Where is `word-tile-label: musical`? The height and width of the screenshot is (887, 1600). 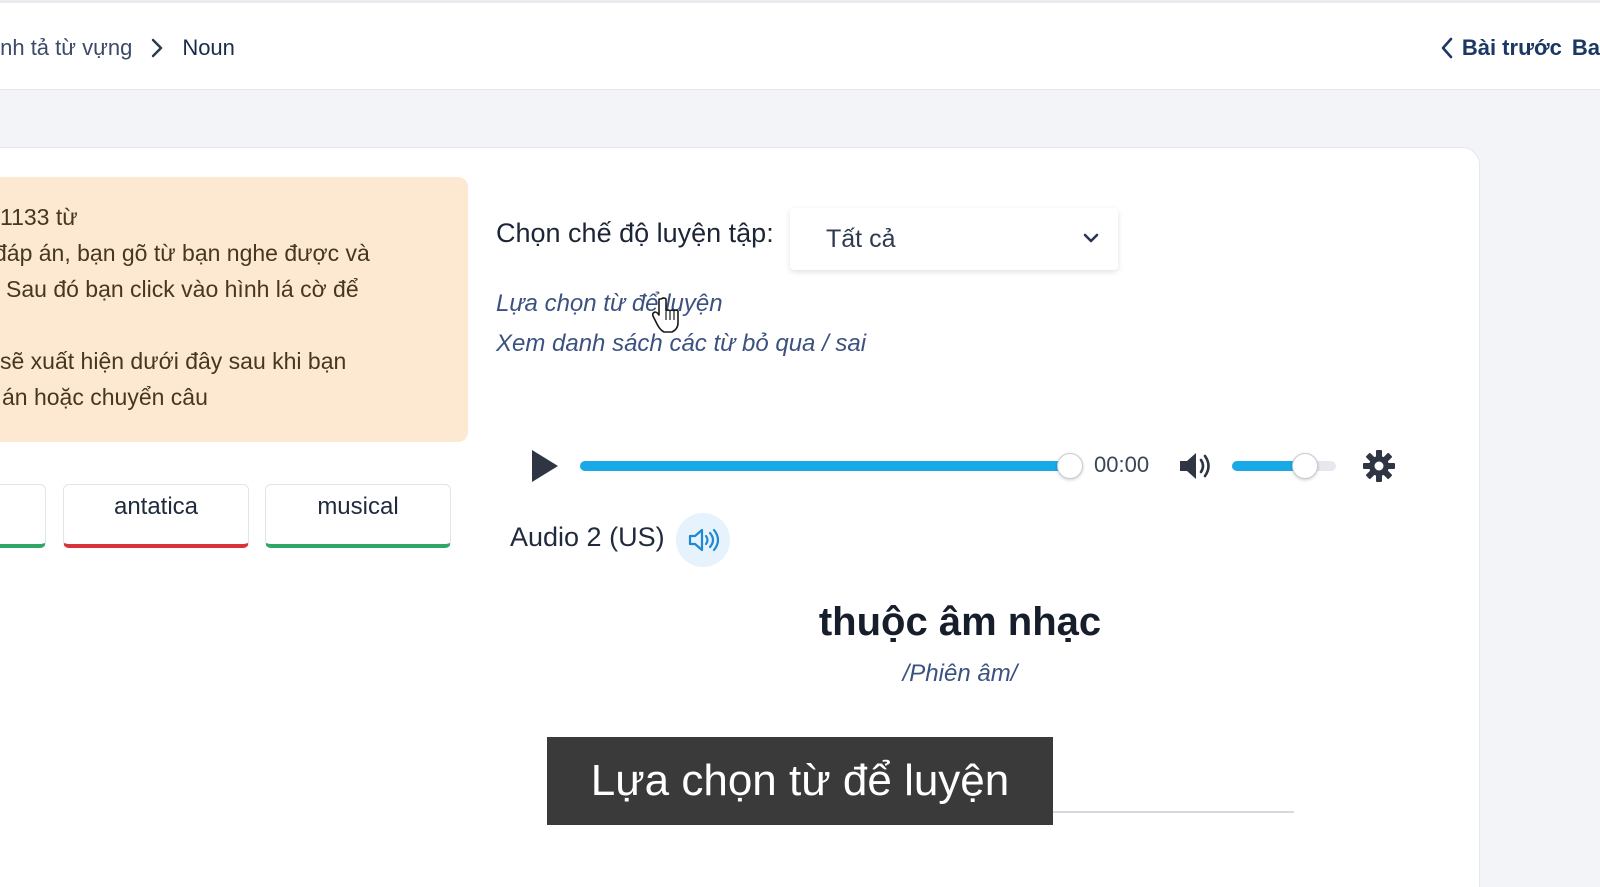
word-tile-label: musical is located at coordinates (358, 506).